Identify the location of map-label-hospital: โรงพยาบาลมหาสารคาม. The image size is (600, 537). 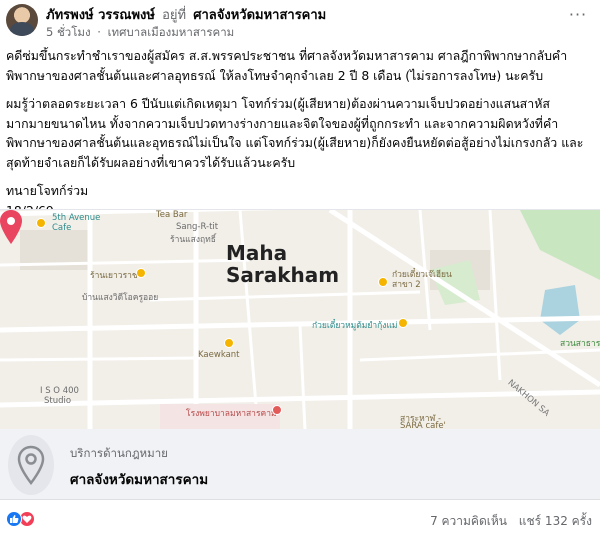
(231, 414).